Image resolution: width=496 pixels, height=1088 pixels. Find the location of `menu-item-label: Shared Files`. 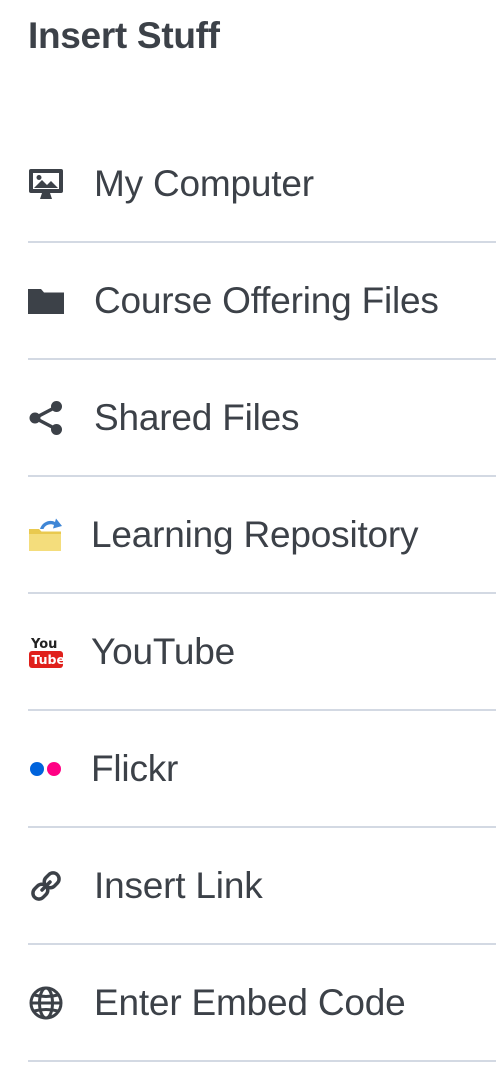

menu-item-label: Shared Files is located at coordinates (197, 417).